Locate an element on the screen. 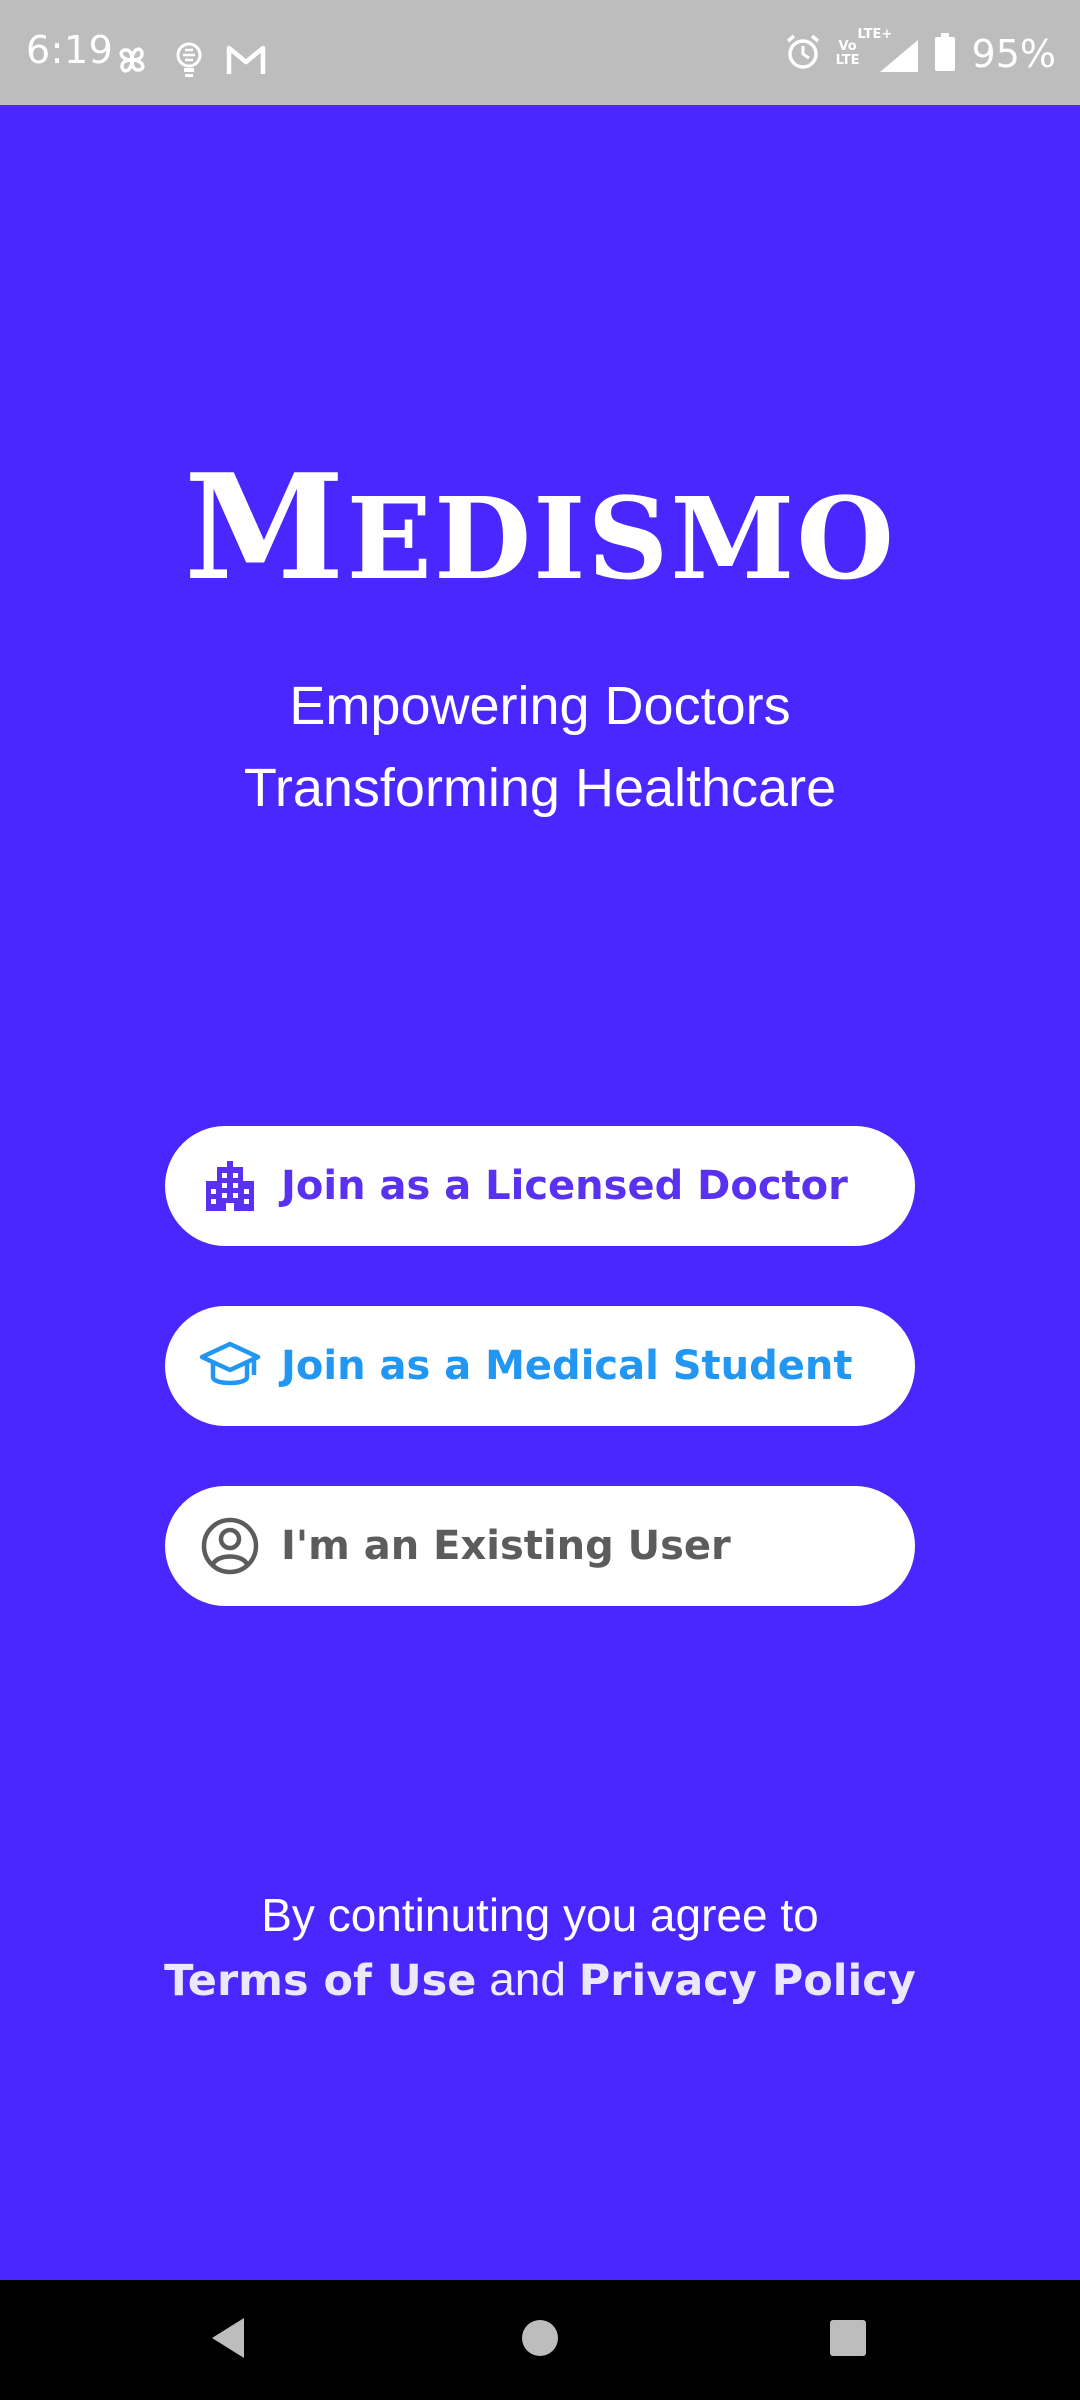  gmail-icon is located at coordinates (246, 62).